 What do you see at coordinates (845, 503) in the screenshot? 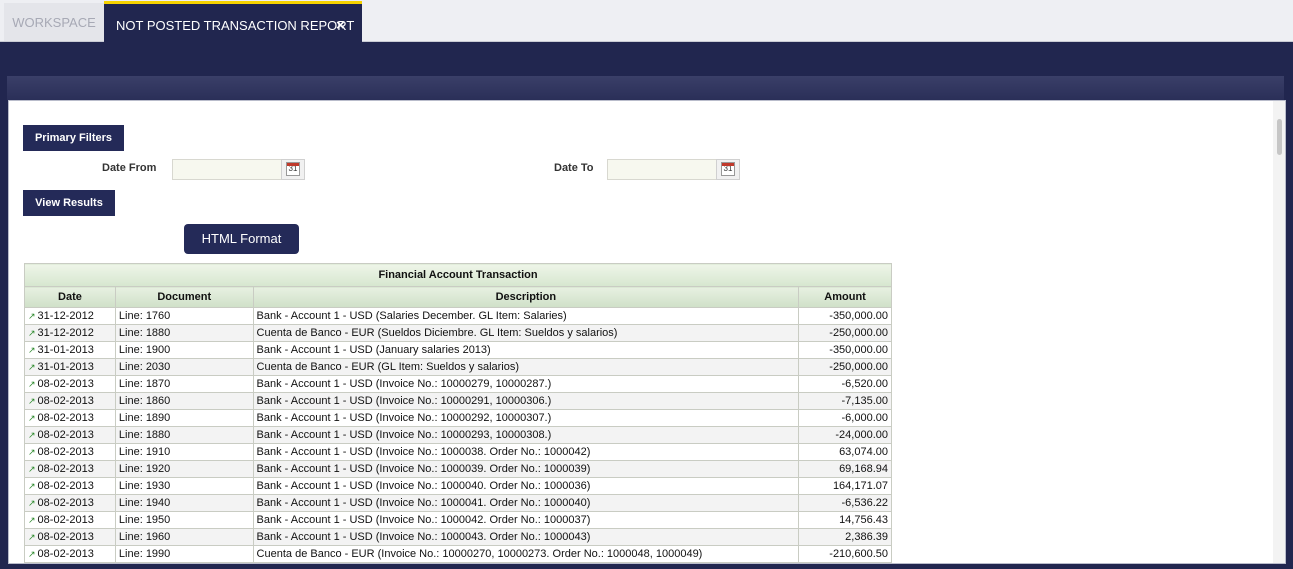
I see `amount-cell: -6,536.22` at bounding box center [845, 503].